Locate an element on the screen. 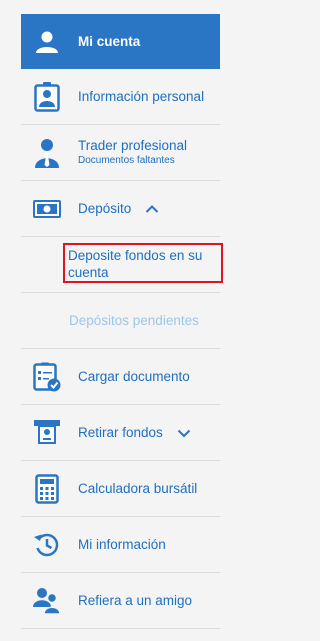 Image resolution: width=320 pixels, height=641 pixels. menu-item-trader-profesional: Trader profesional Documentos faltantes is located at coordinates (120, 153).